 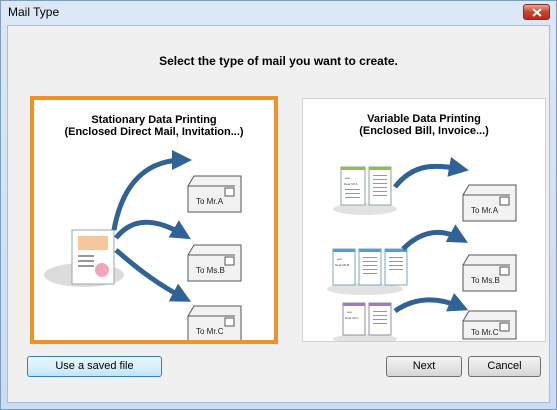 I want to click on document-set-a: ooo Dear Mr.A, so click(x=366, y=186).